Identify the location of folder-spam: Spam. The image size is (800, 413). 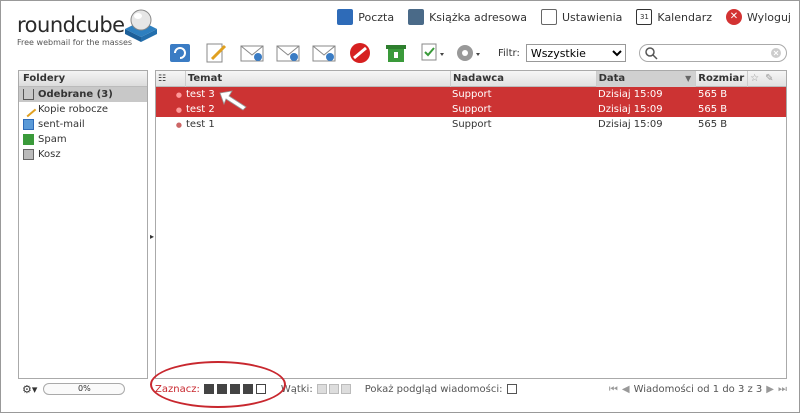
(83, 139).